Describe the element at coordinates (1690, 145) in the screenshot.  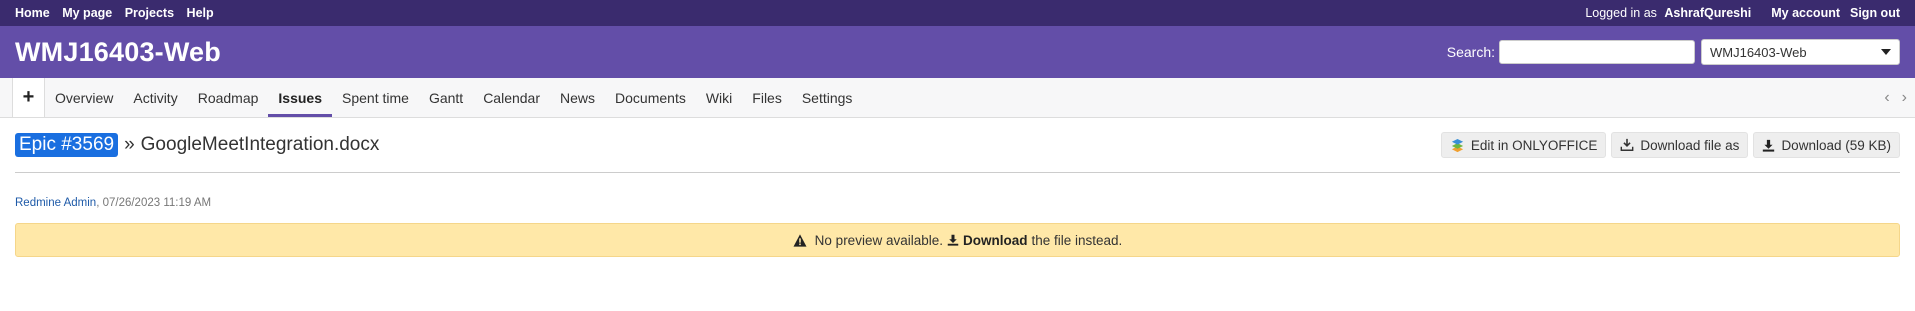
I see `download-file-as-label: Download file as` at that location.